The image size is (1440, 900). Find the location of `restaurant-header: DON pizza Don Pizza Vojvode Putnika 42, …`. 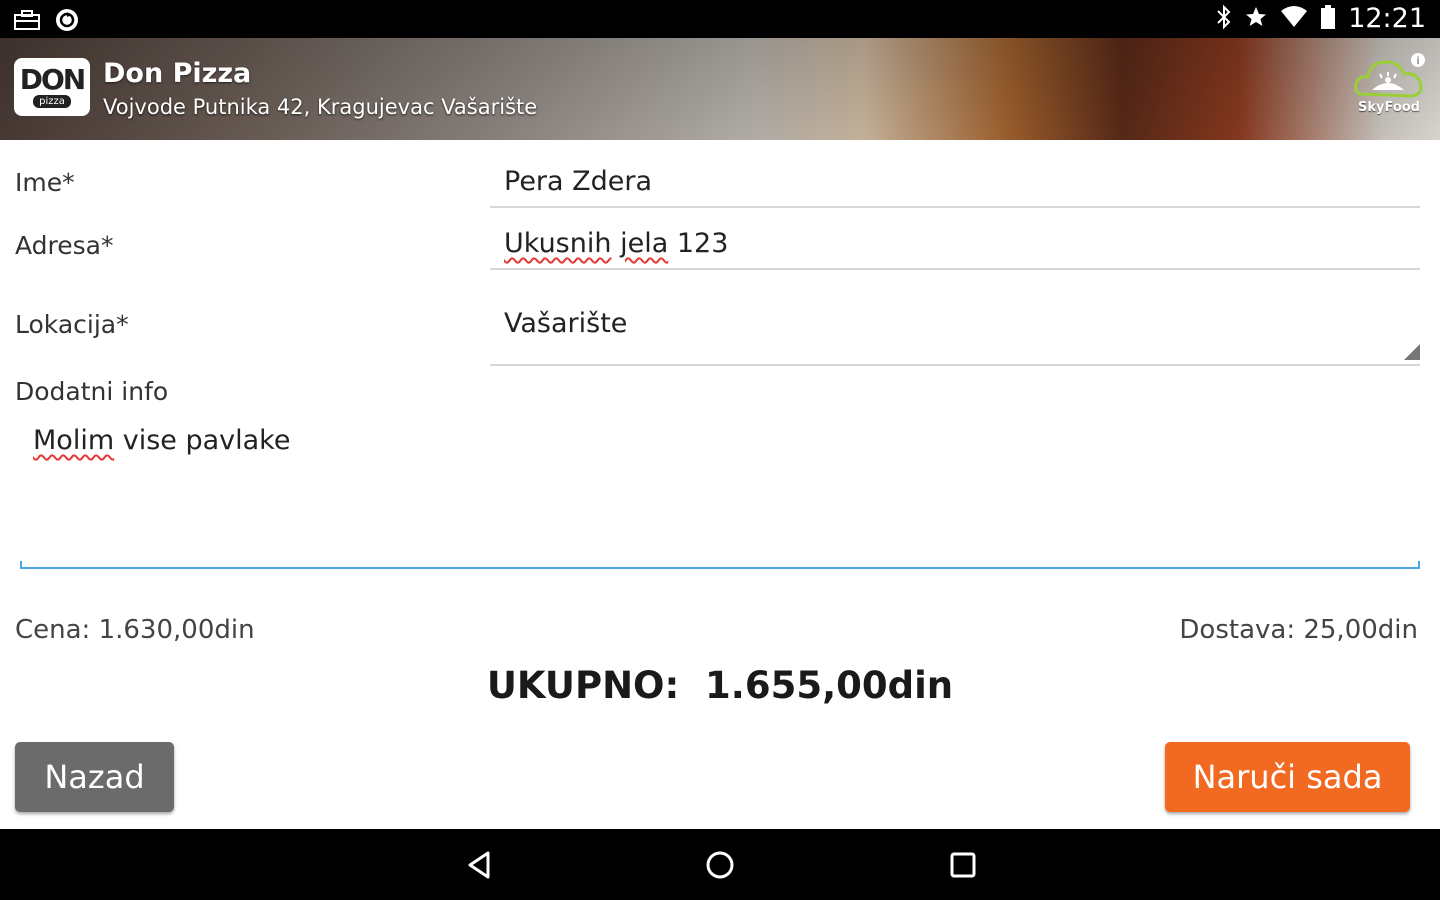

restaurant-header: DON pizza Don Pizza Vojvode Putnika 42, … is located at coordinates (720, 89).